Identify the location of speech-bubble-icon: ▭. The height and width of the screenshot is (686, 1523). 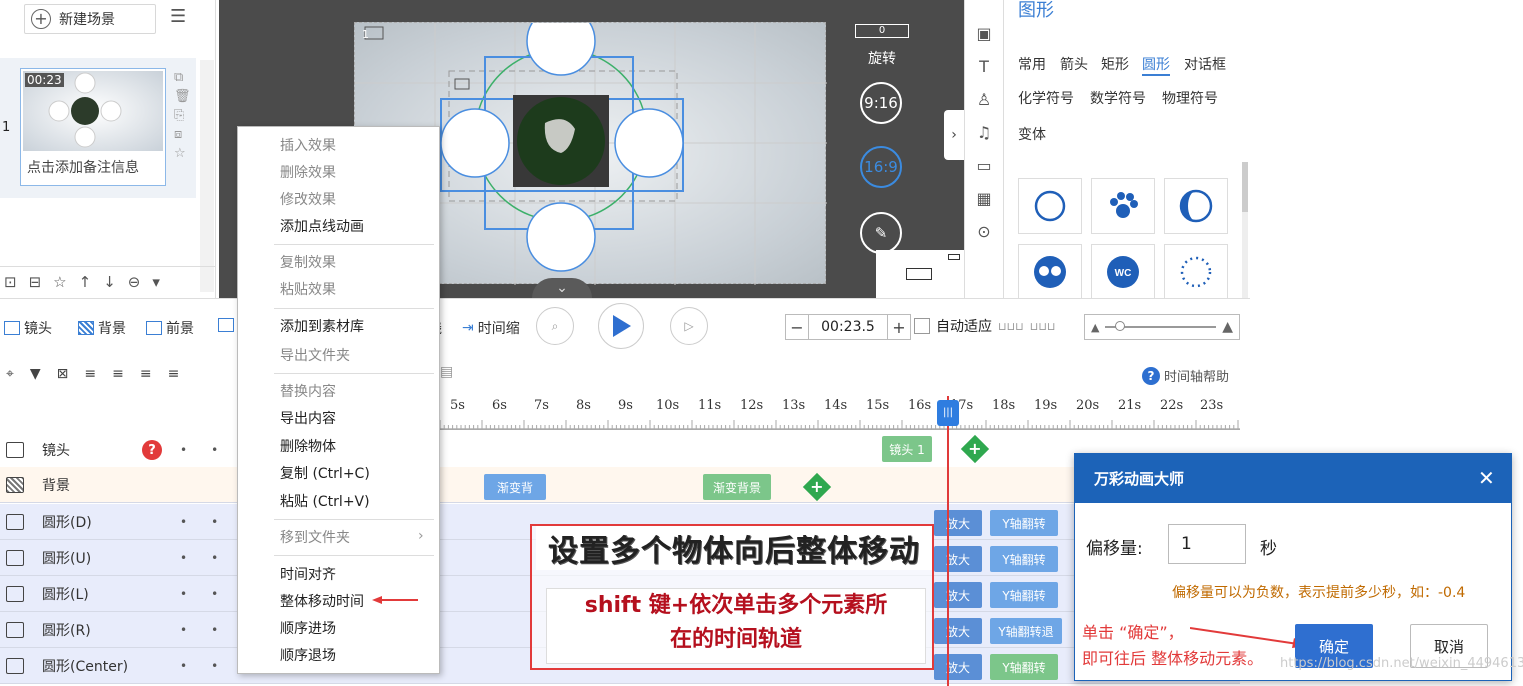
(983, 165).